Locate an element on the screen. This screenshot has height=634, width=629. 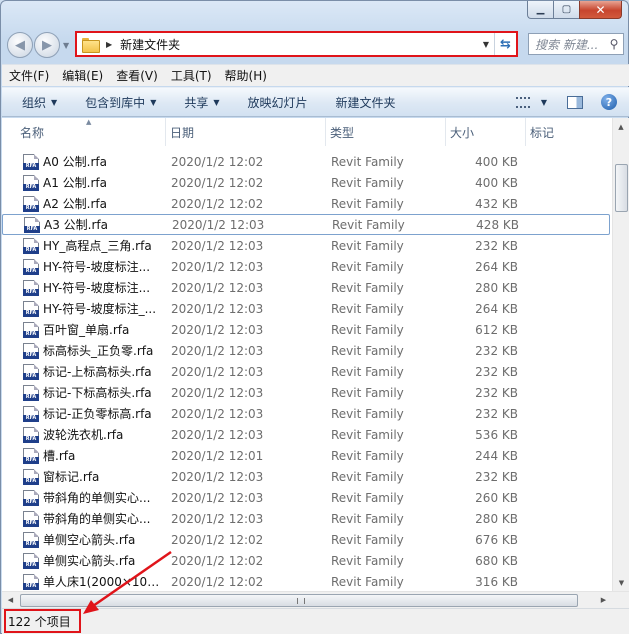
column-header-tags: 标记 is located at coordinates (568, 132).